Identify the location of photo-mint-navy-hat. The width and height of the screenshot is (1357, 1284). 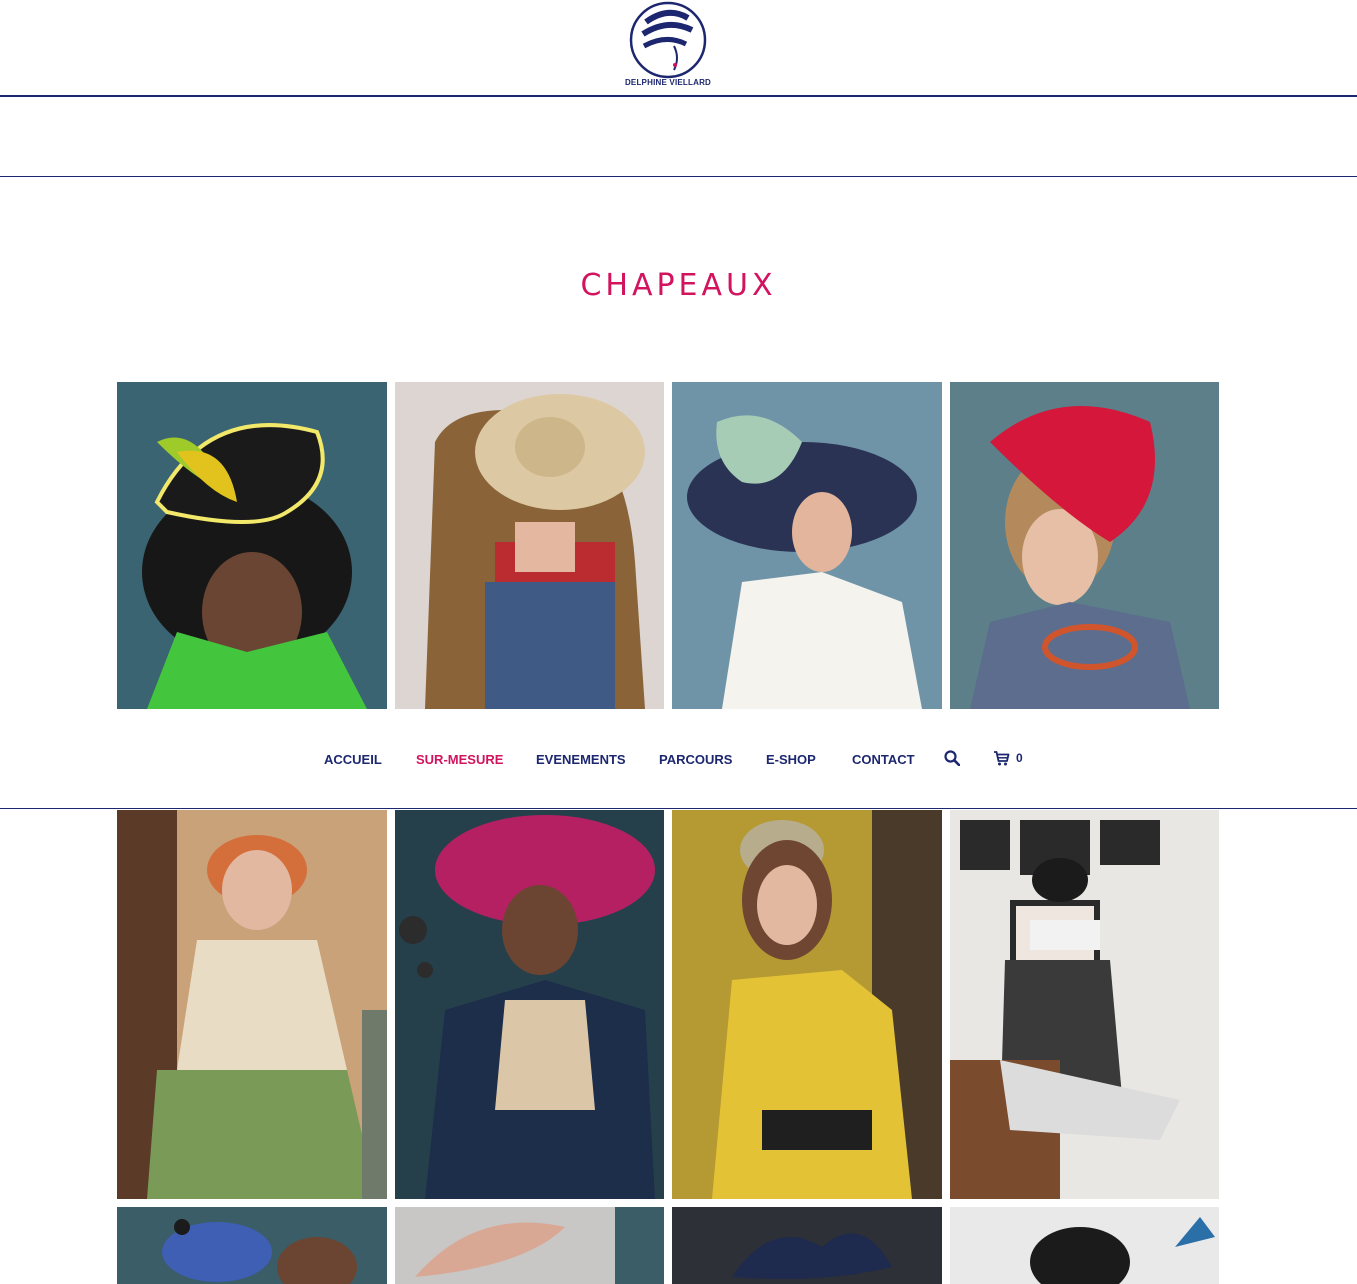
(807, 545).